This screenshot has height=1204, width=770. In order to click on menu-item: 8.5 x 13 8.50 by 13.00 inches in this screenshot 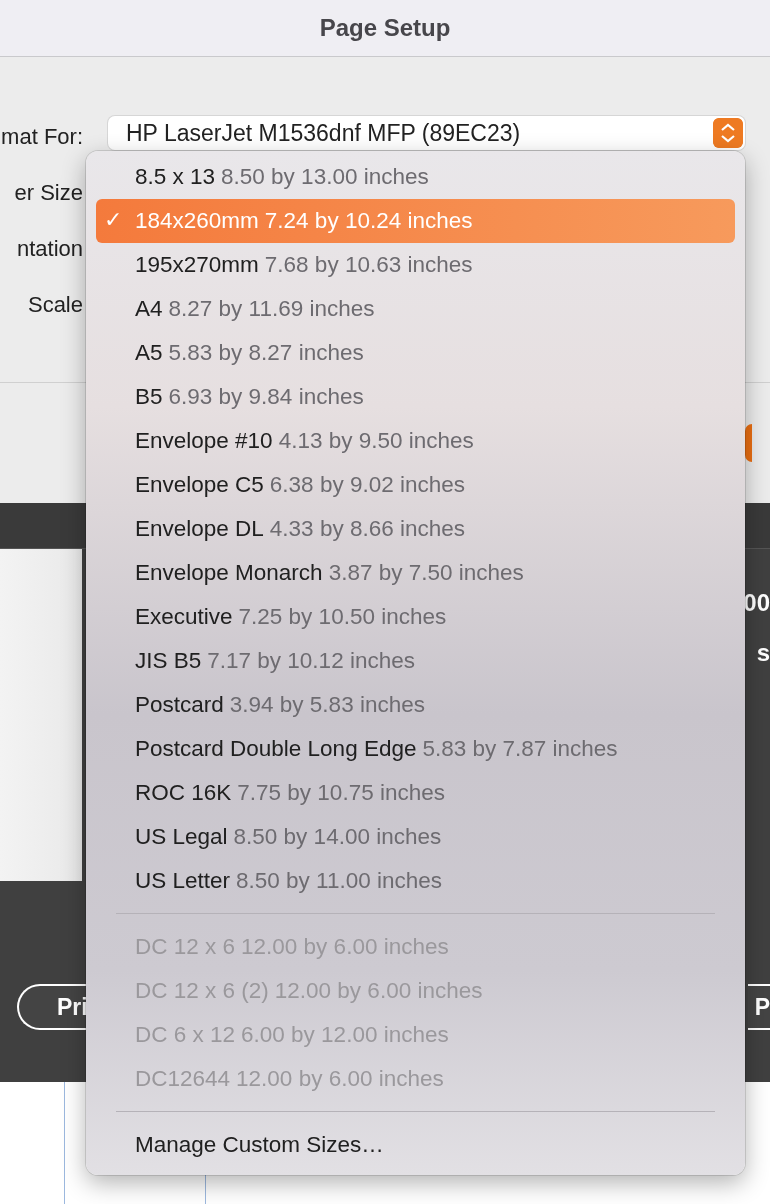, I will do `click(415, 177)`.